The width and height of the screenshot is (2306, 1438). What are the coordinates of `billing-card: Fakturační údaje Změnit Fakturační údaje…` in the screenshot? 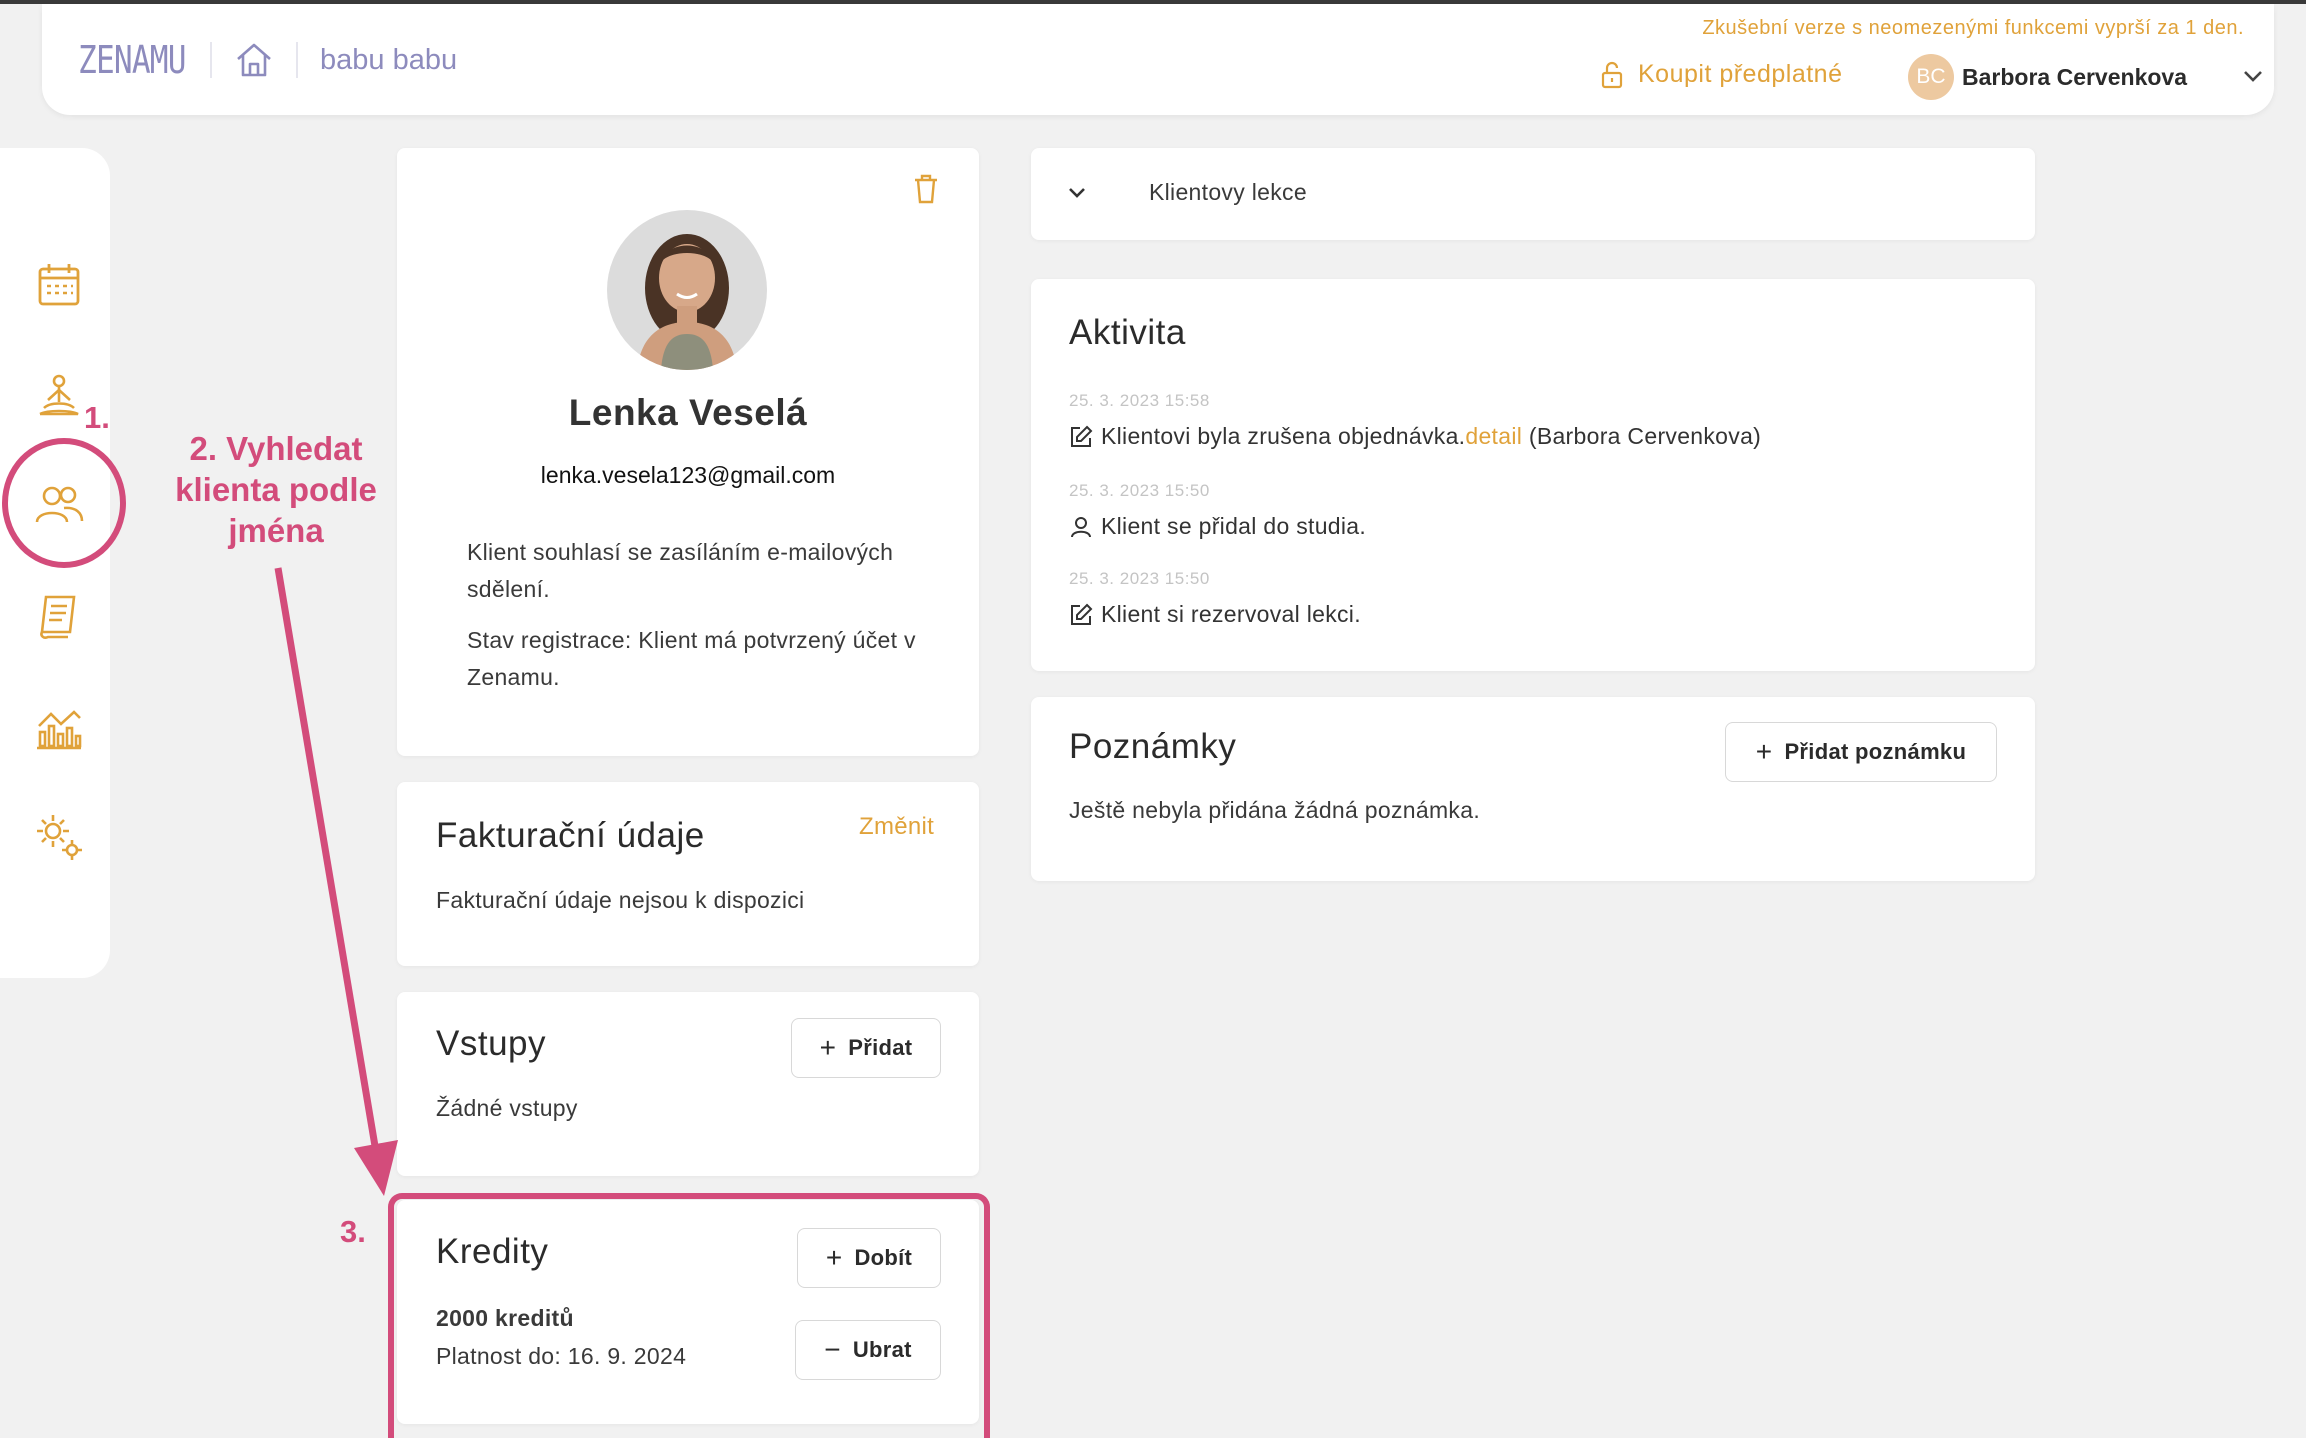 It's located at (688, 874).